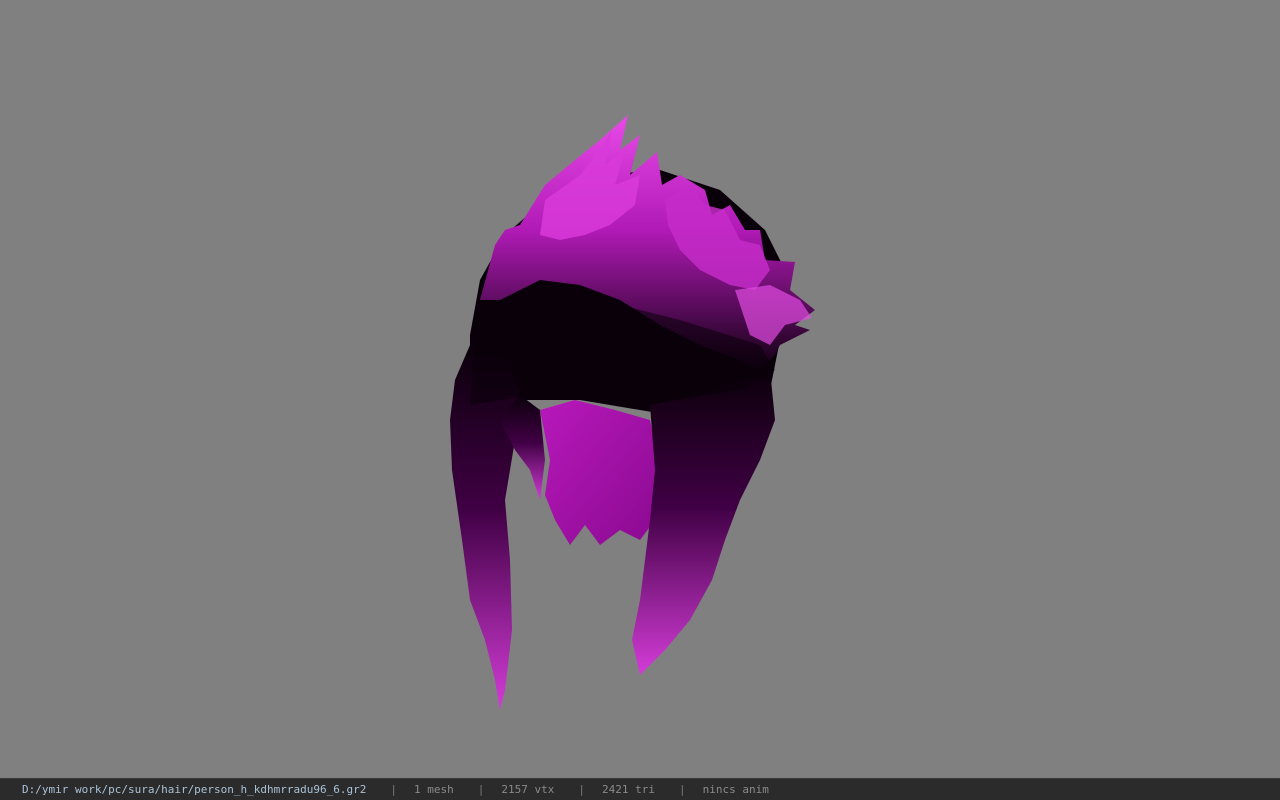 This screenshot has width=1280, height=800. I want to click on hair-right-strands, so click(703, 522).